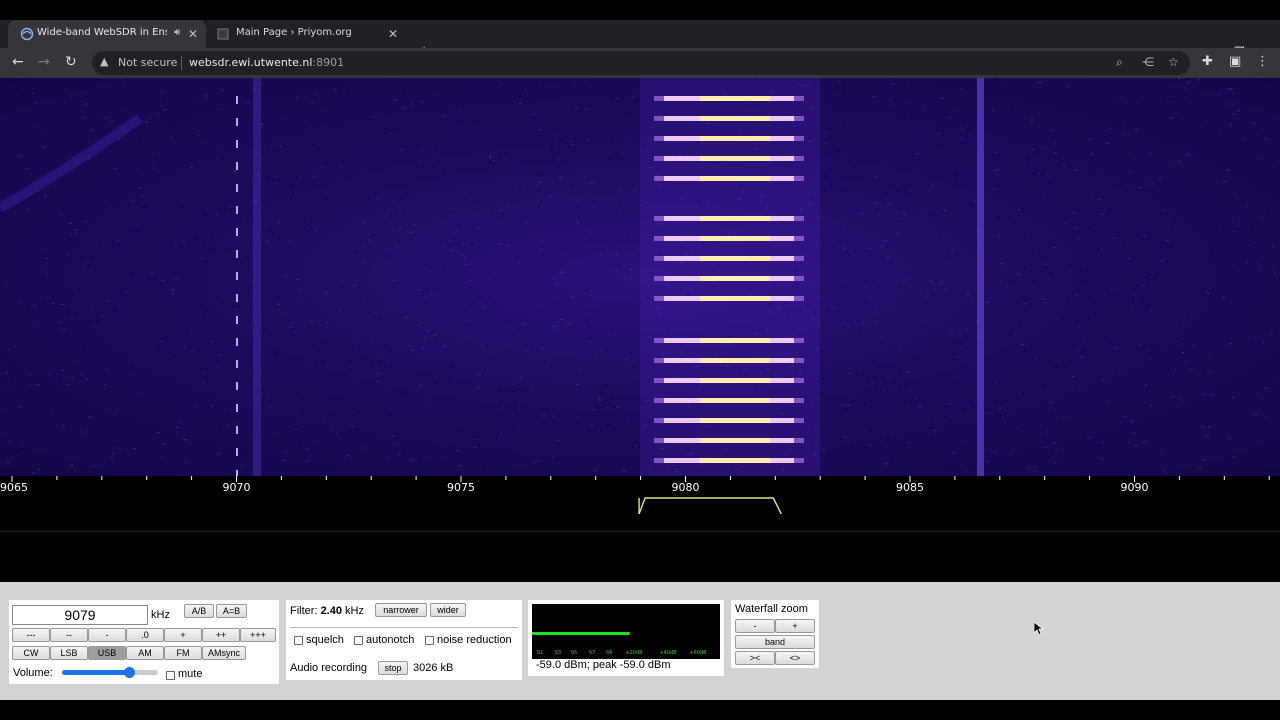 The image size is (1280, 720). I want to click on url-text: websdr.ewi.utwente.nl:8901, so click(266, 62).